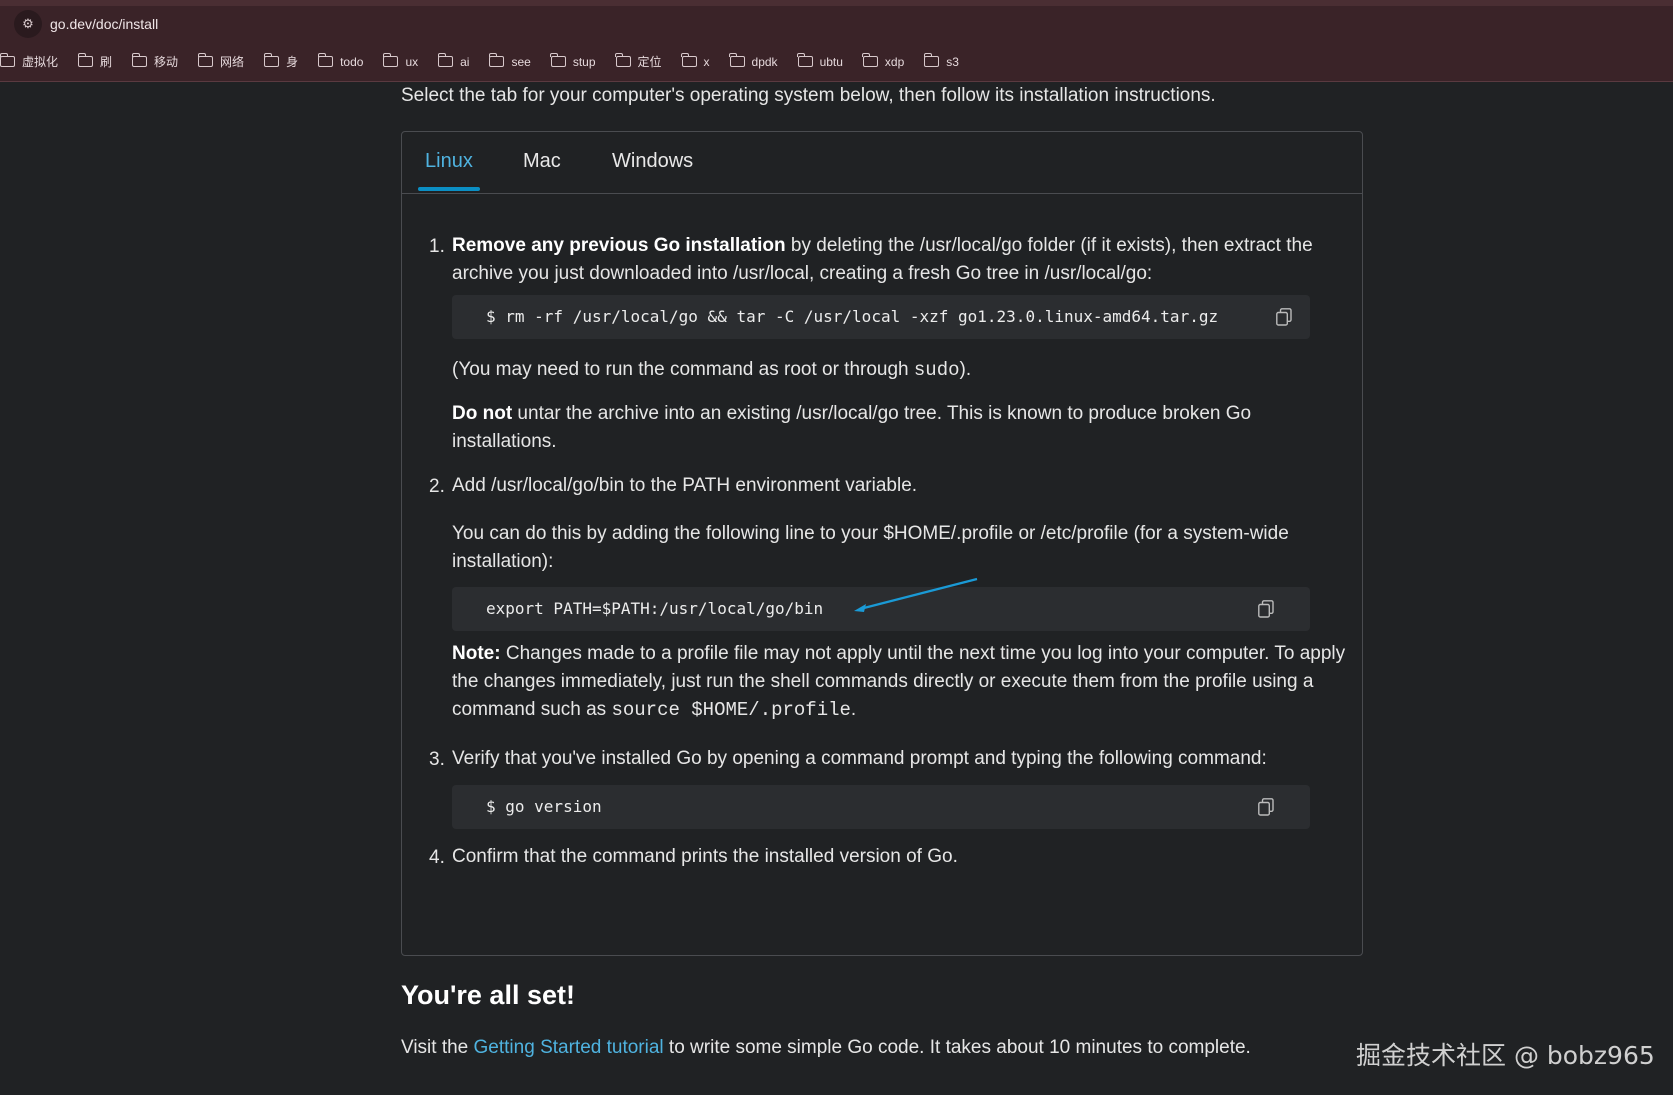  What do you see at coordinates (820, 61) in the screenshot?
I see `bookmark-folder: ubtu` at bounding box center [820, 61].